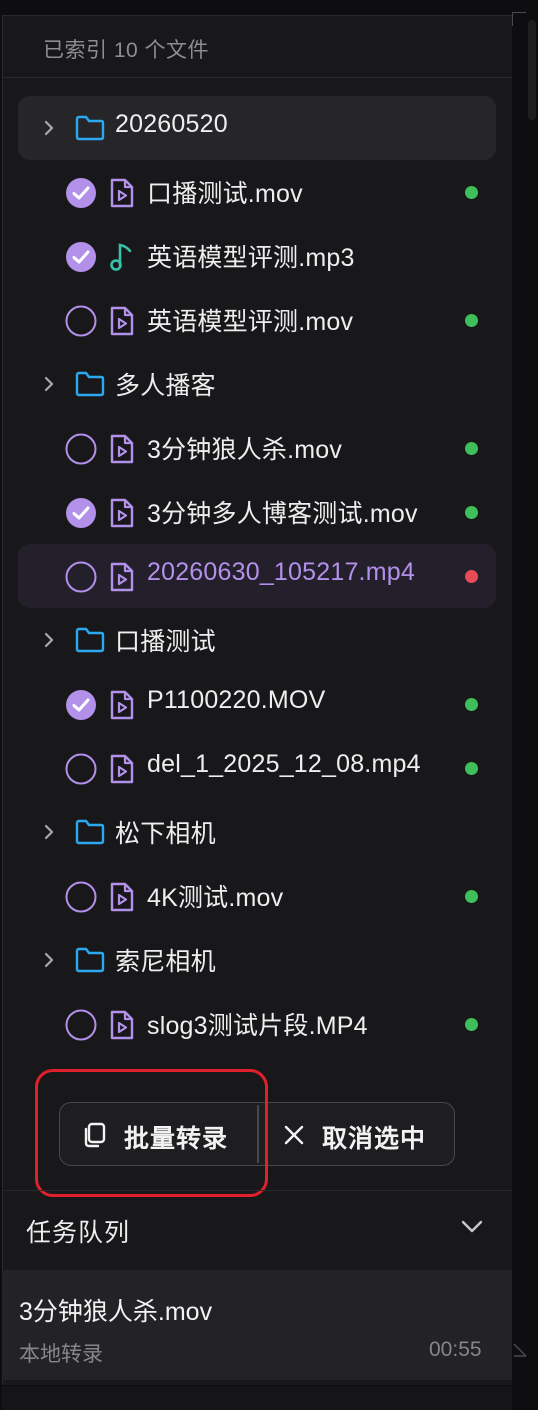 The width and height of the screenshot is (538, 1410). I want to click on resize-grip-icon, so click(520, 1350).